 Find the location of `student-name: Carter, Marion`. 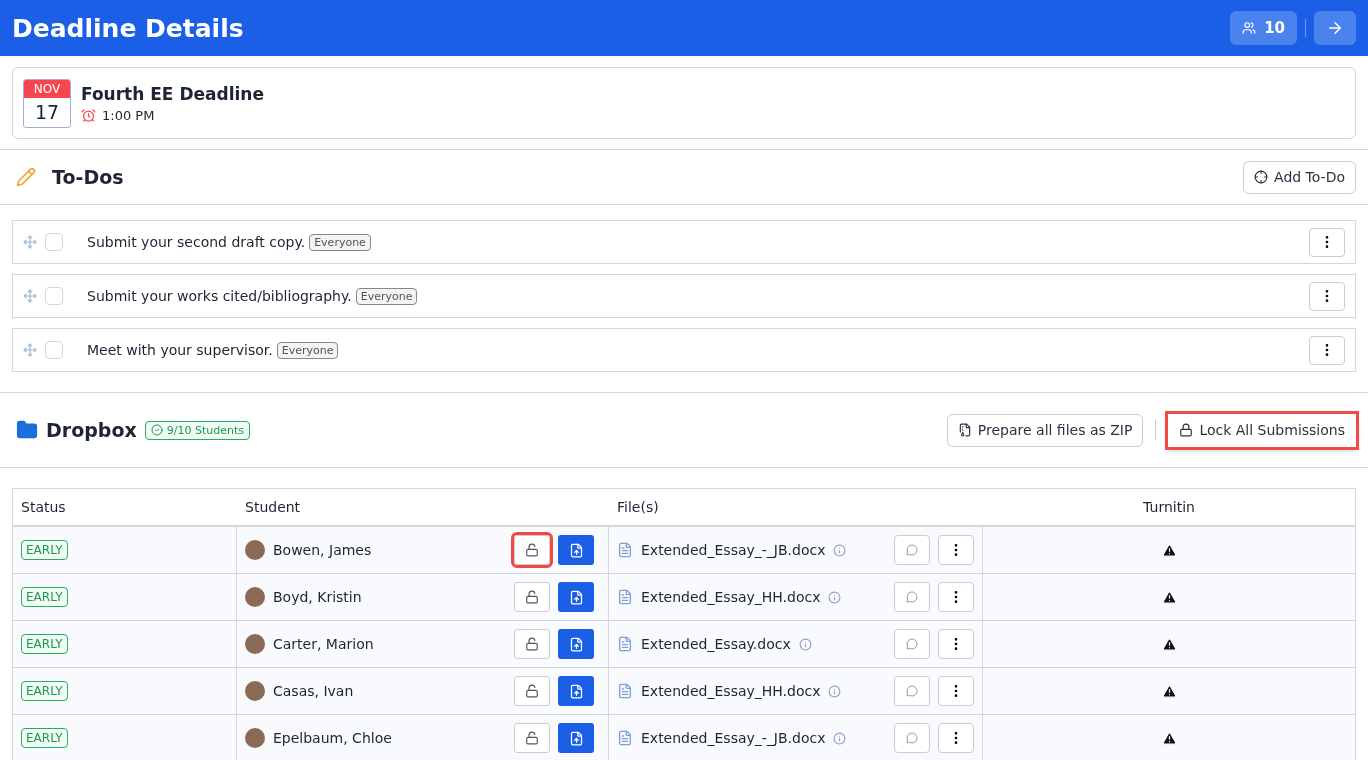

student-name: Carter, Marion is located at coordinates (323, 644).